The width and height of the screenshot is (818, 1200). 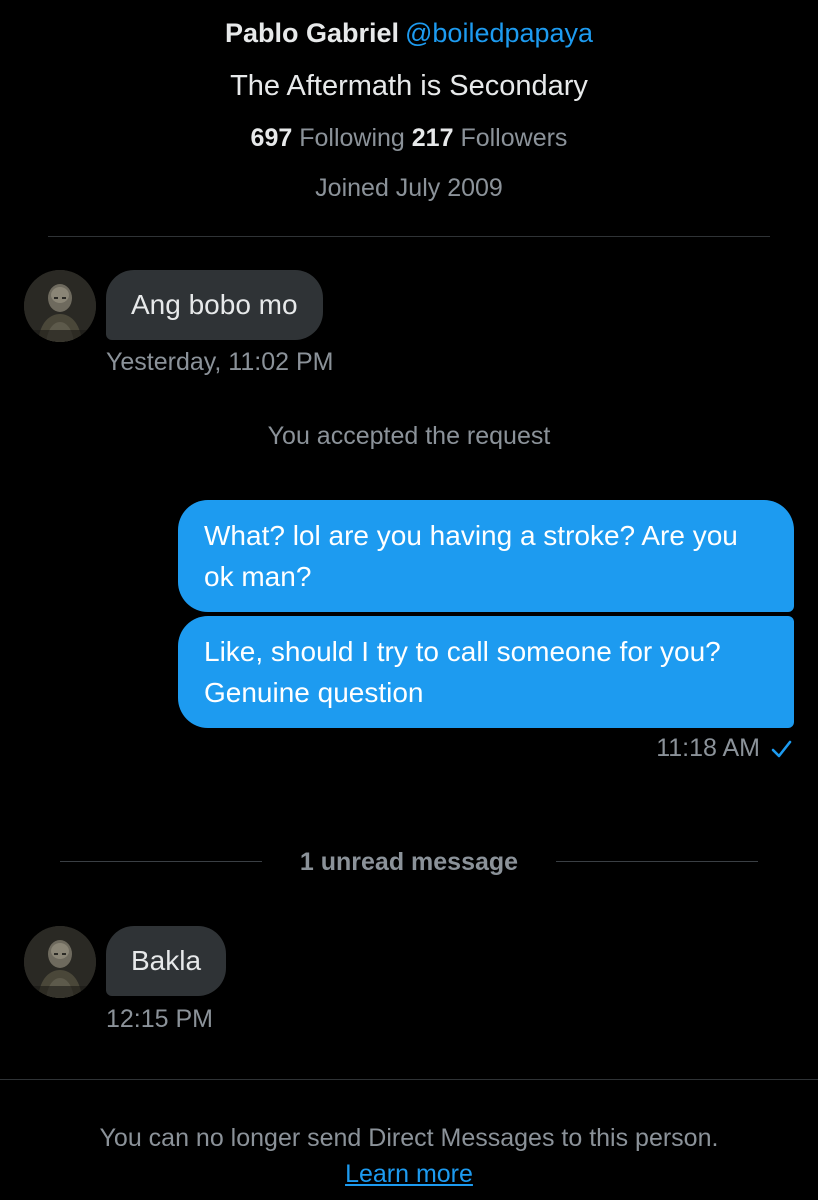 I want to click on learn-more-container: Learn more, so click(x=409, y=1174).